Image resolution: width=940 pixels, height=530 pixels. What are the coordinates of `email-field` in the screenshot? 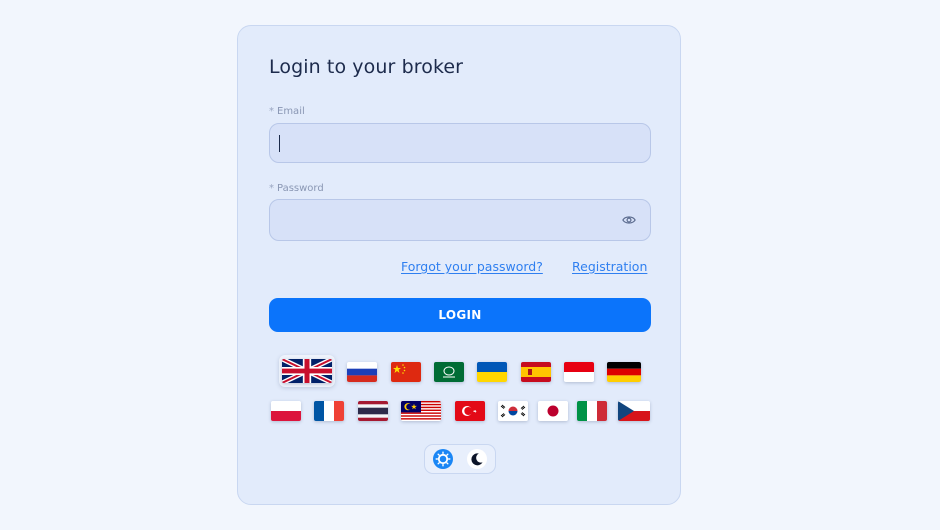 It's located at (460, 143).